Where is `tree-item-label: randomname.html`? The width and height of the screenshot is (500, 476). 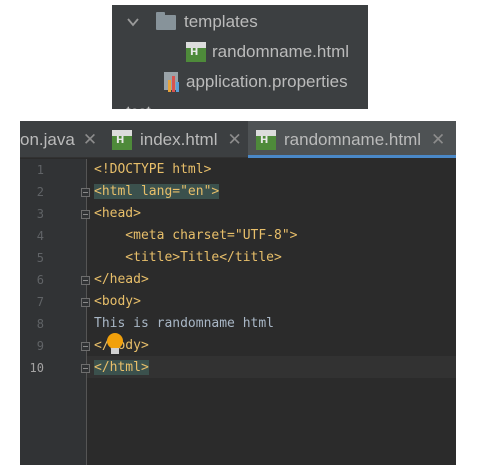 tree-item-label: randomname.html is located at coordinates (281, 51).